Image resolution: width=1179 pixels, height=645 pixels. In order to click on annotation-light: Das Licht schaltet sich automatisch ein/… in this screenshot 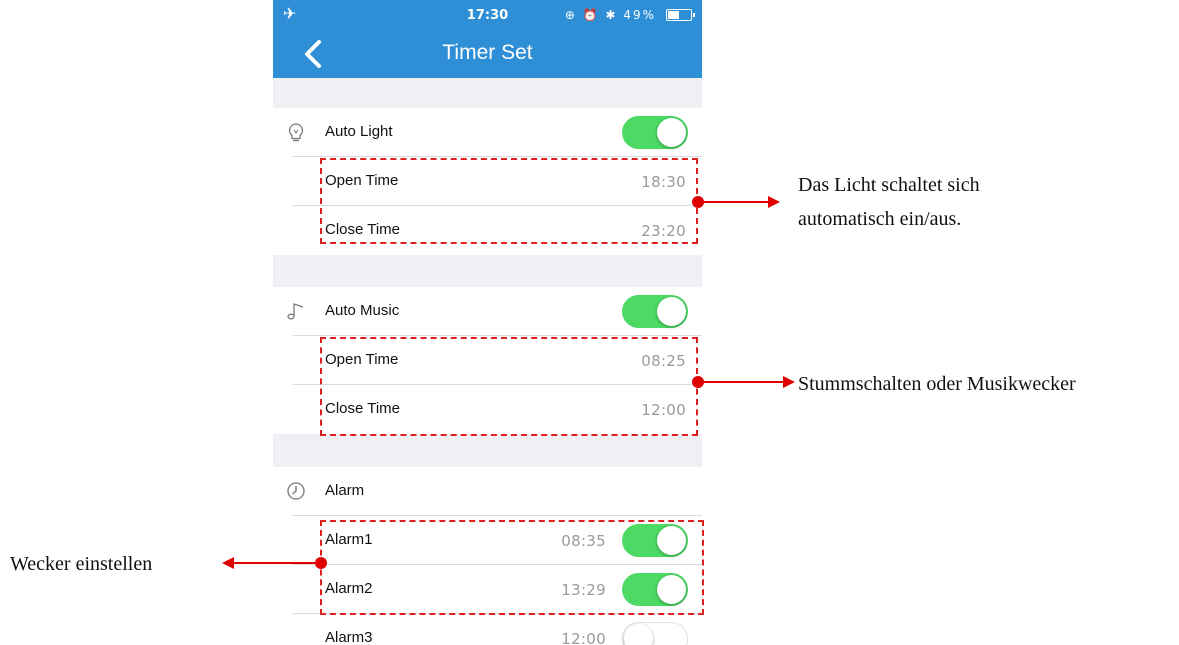, I will do `click(889, 202)`.